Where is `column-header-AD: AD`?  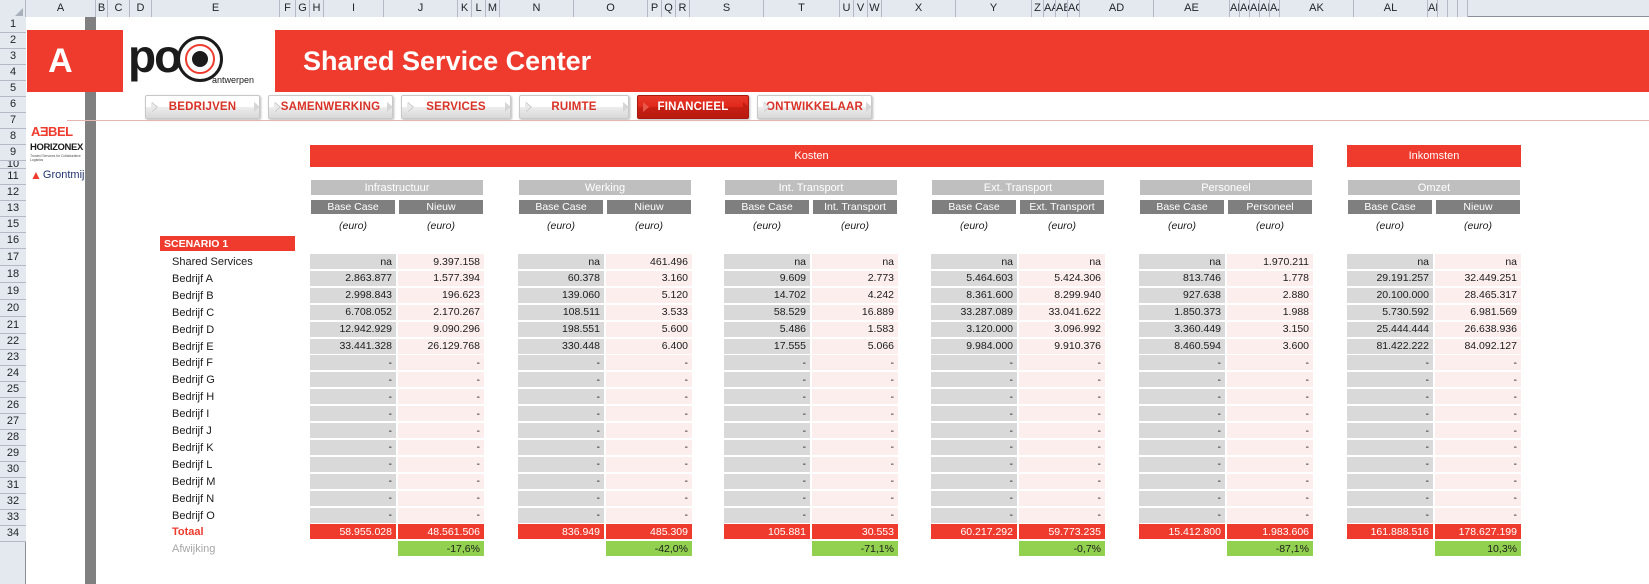
column-header-AD: AD is located at coordinates (1117, 8).